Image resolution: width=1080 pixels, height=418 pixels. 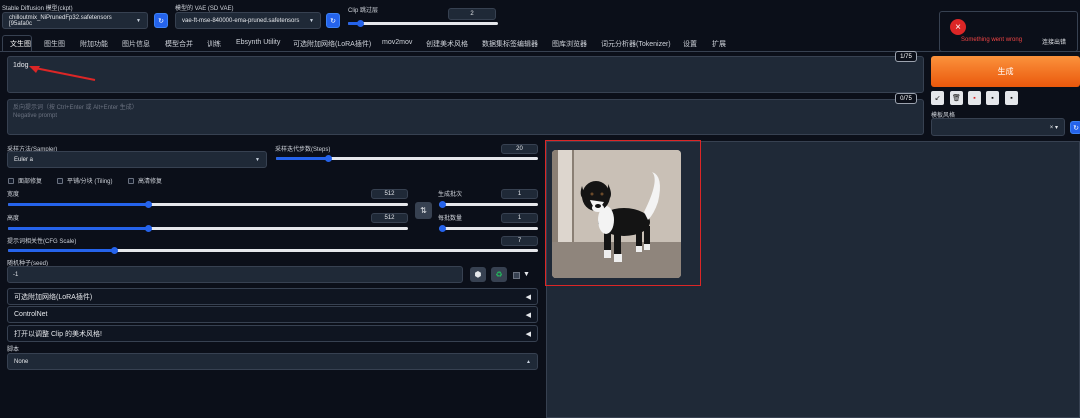 What do you see at coordinates (526, 274) in the screenshot?
I see `caret-down-icon: ▼` at bounding box center [526, 274].